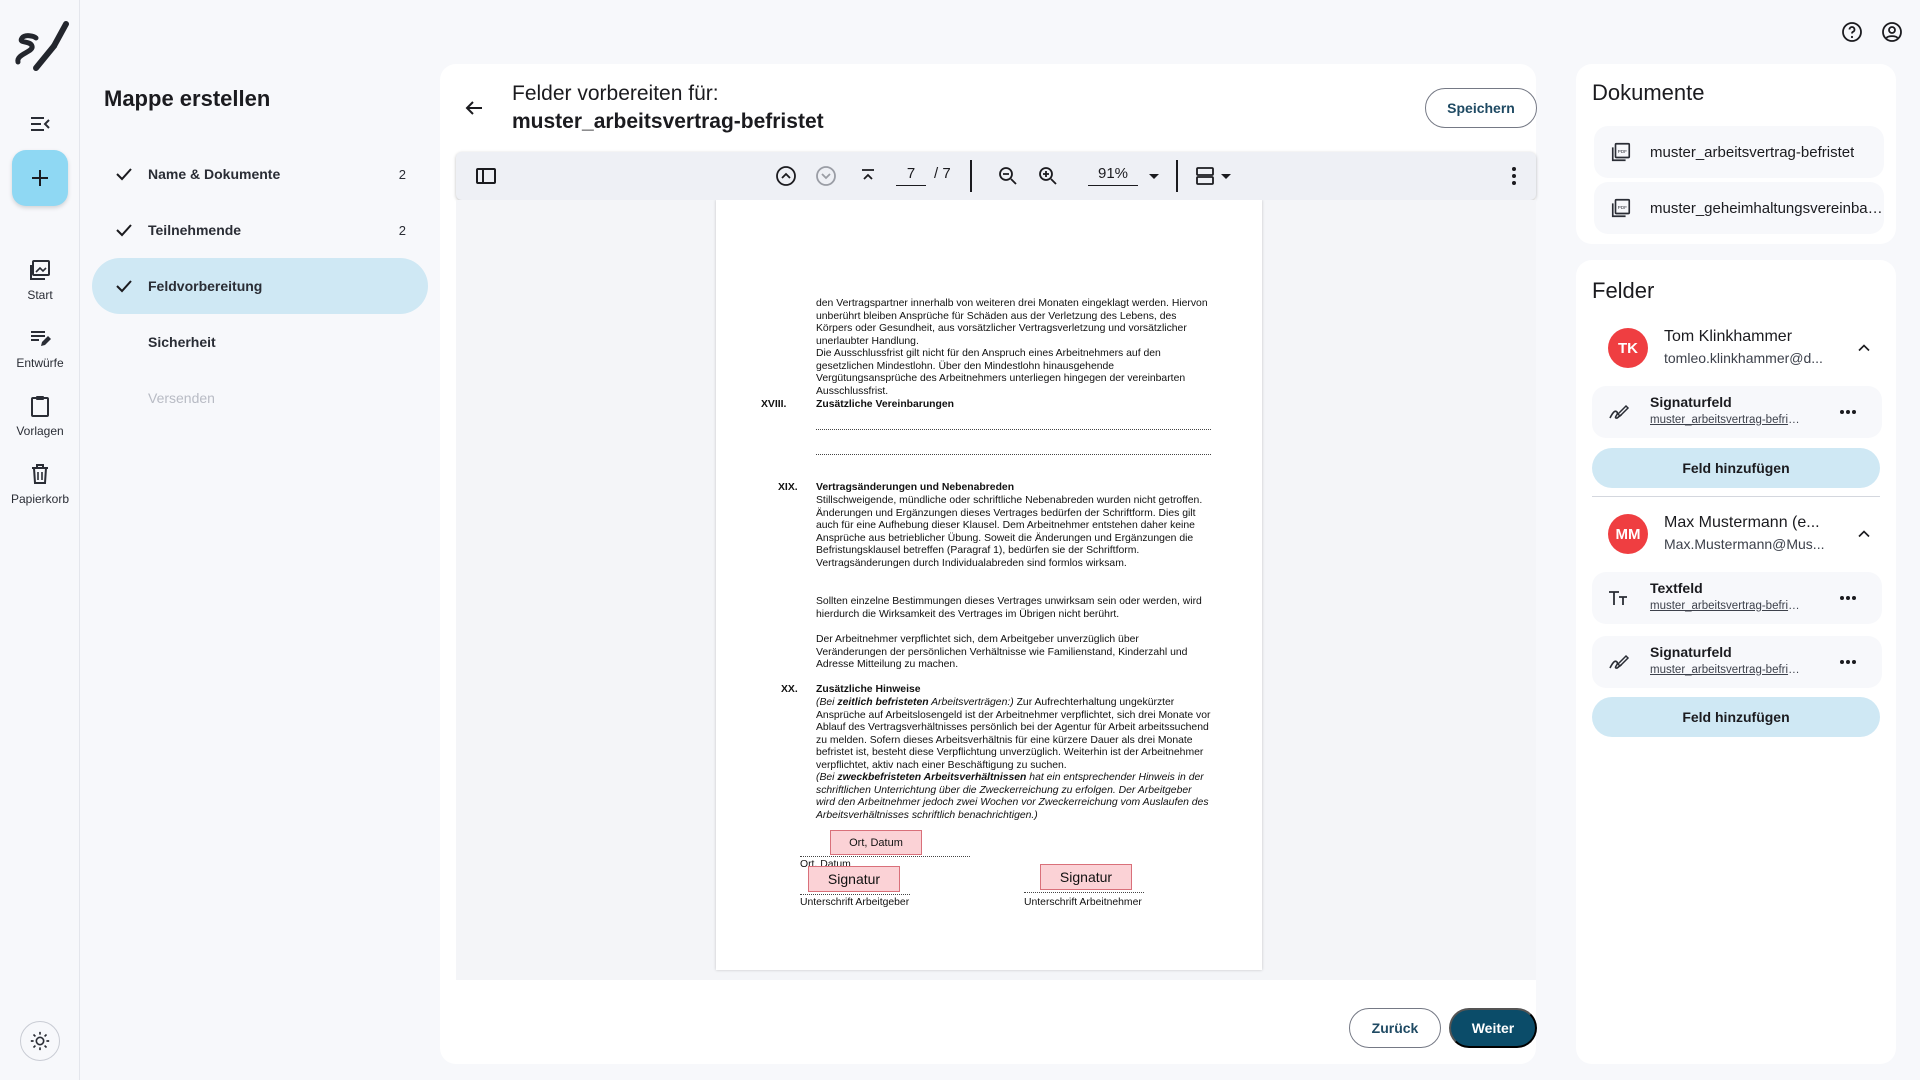 This screenshot has height=1080, width=1920. Describe the element at coordinates (1154, 176) in the screenshot. I see `zoom-dropdown-icon` at that location.